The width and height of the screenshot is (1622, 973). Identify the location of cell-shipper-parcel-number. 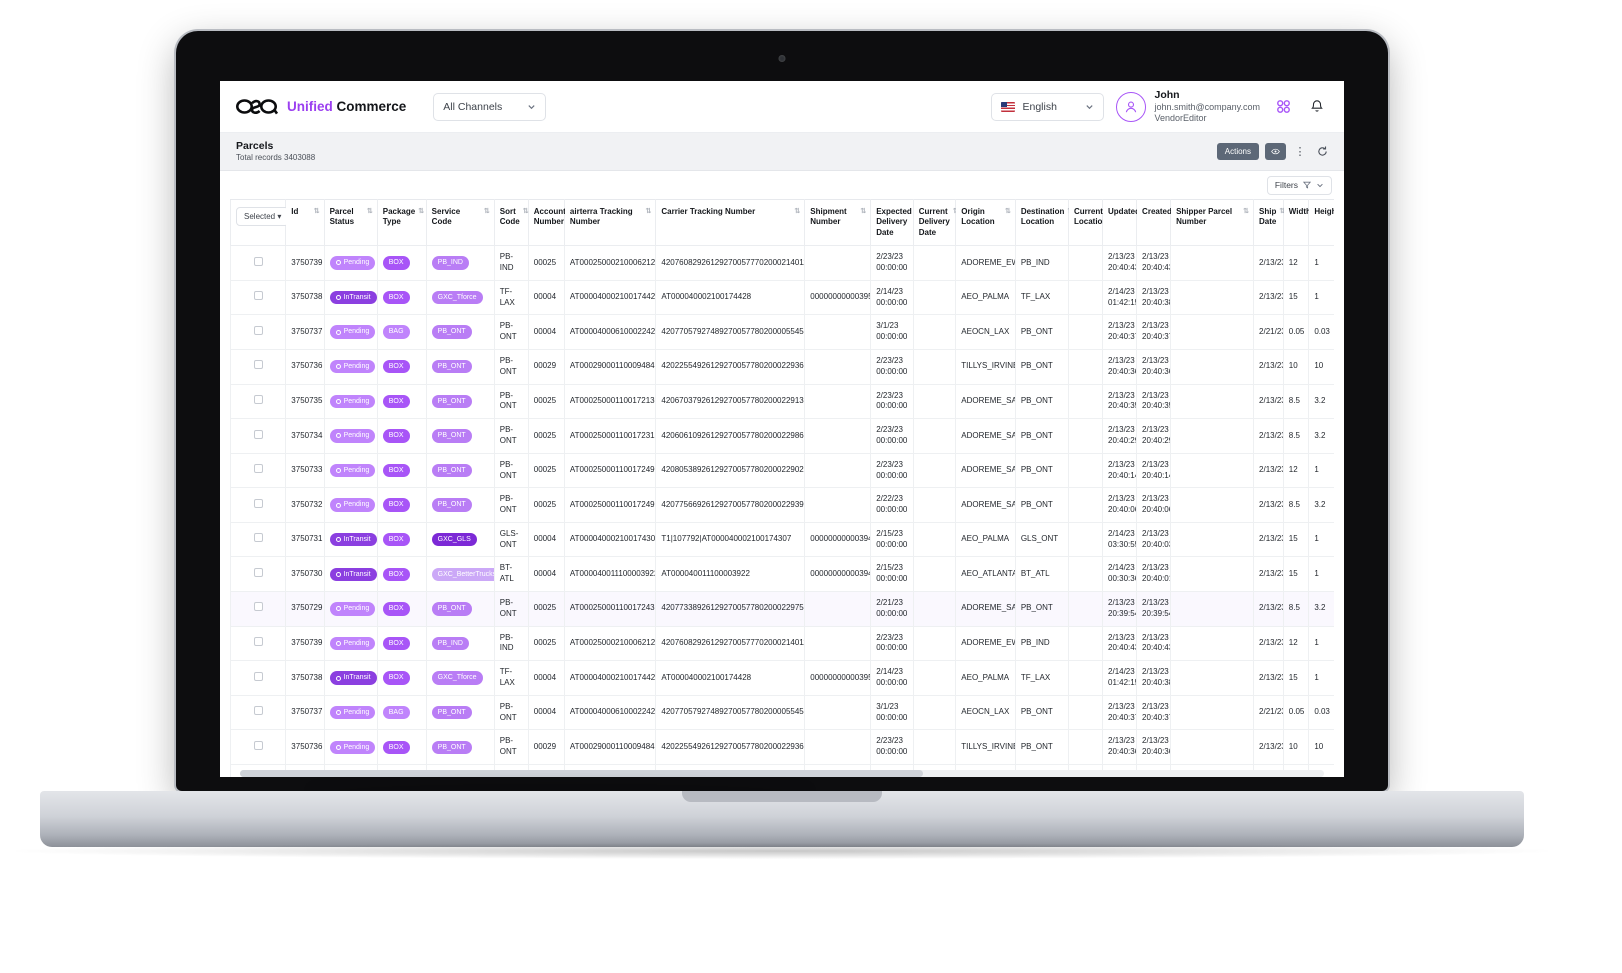
(1212, 401).